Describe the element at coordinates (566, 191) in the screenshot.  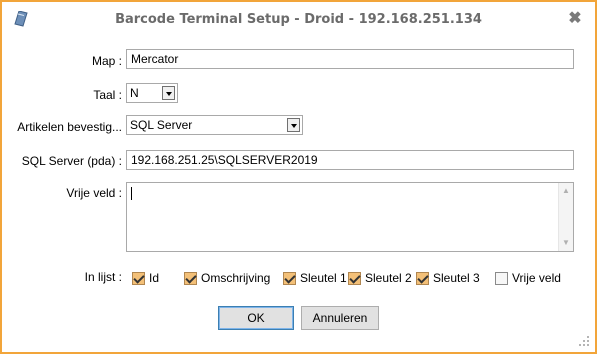
I see `scroll-up-icon: ▲` at that location.